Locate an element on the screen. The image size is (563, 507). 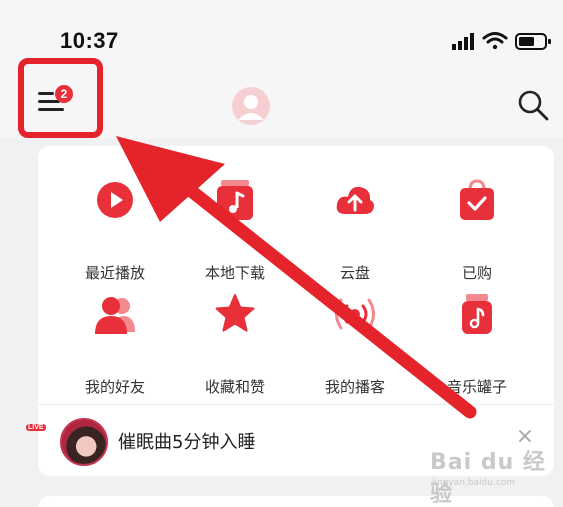
status-time: 10:37 is located at coordinates (89, 40).